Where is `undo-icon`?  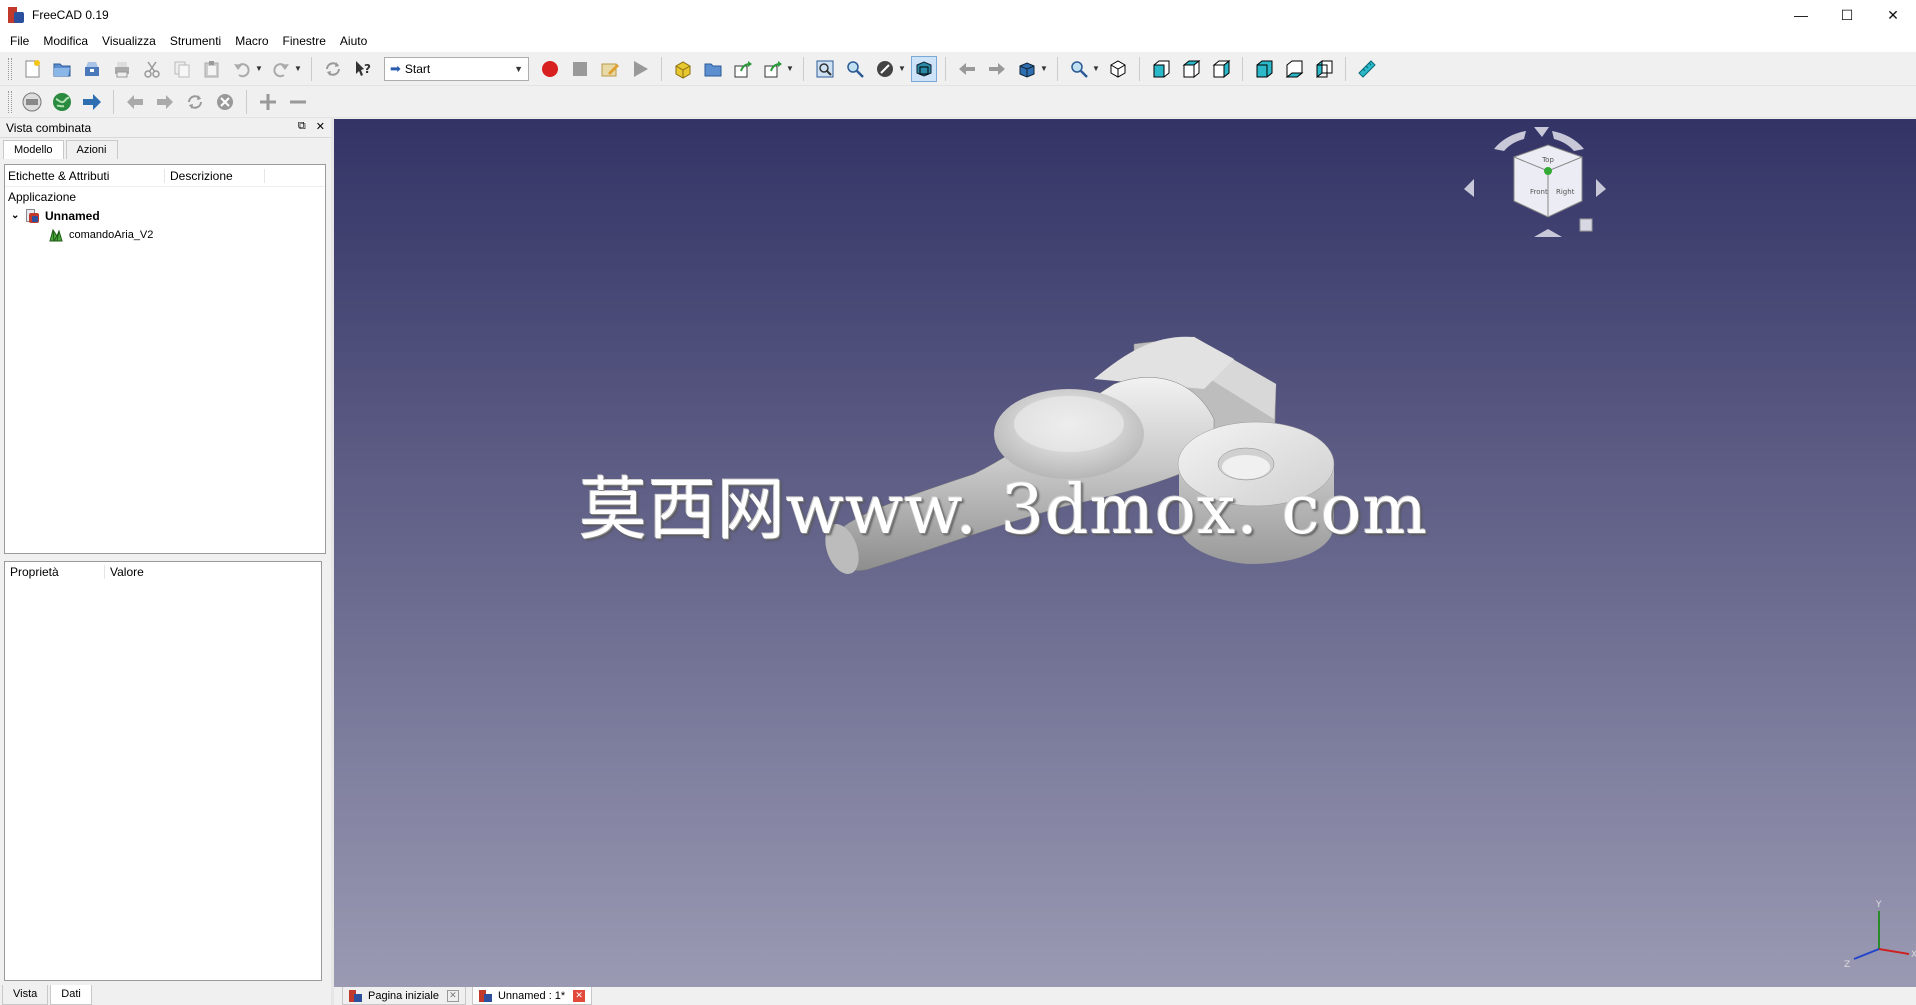
undo-icon is located at coordinates (242, 69).